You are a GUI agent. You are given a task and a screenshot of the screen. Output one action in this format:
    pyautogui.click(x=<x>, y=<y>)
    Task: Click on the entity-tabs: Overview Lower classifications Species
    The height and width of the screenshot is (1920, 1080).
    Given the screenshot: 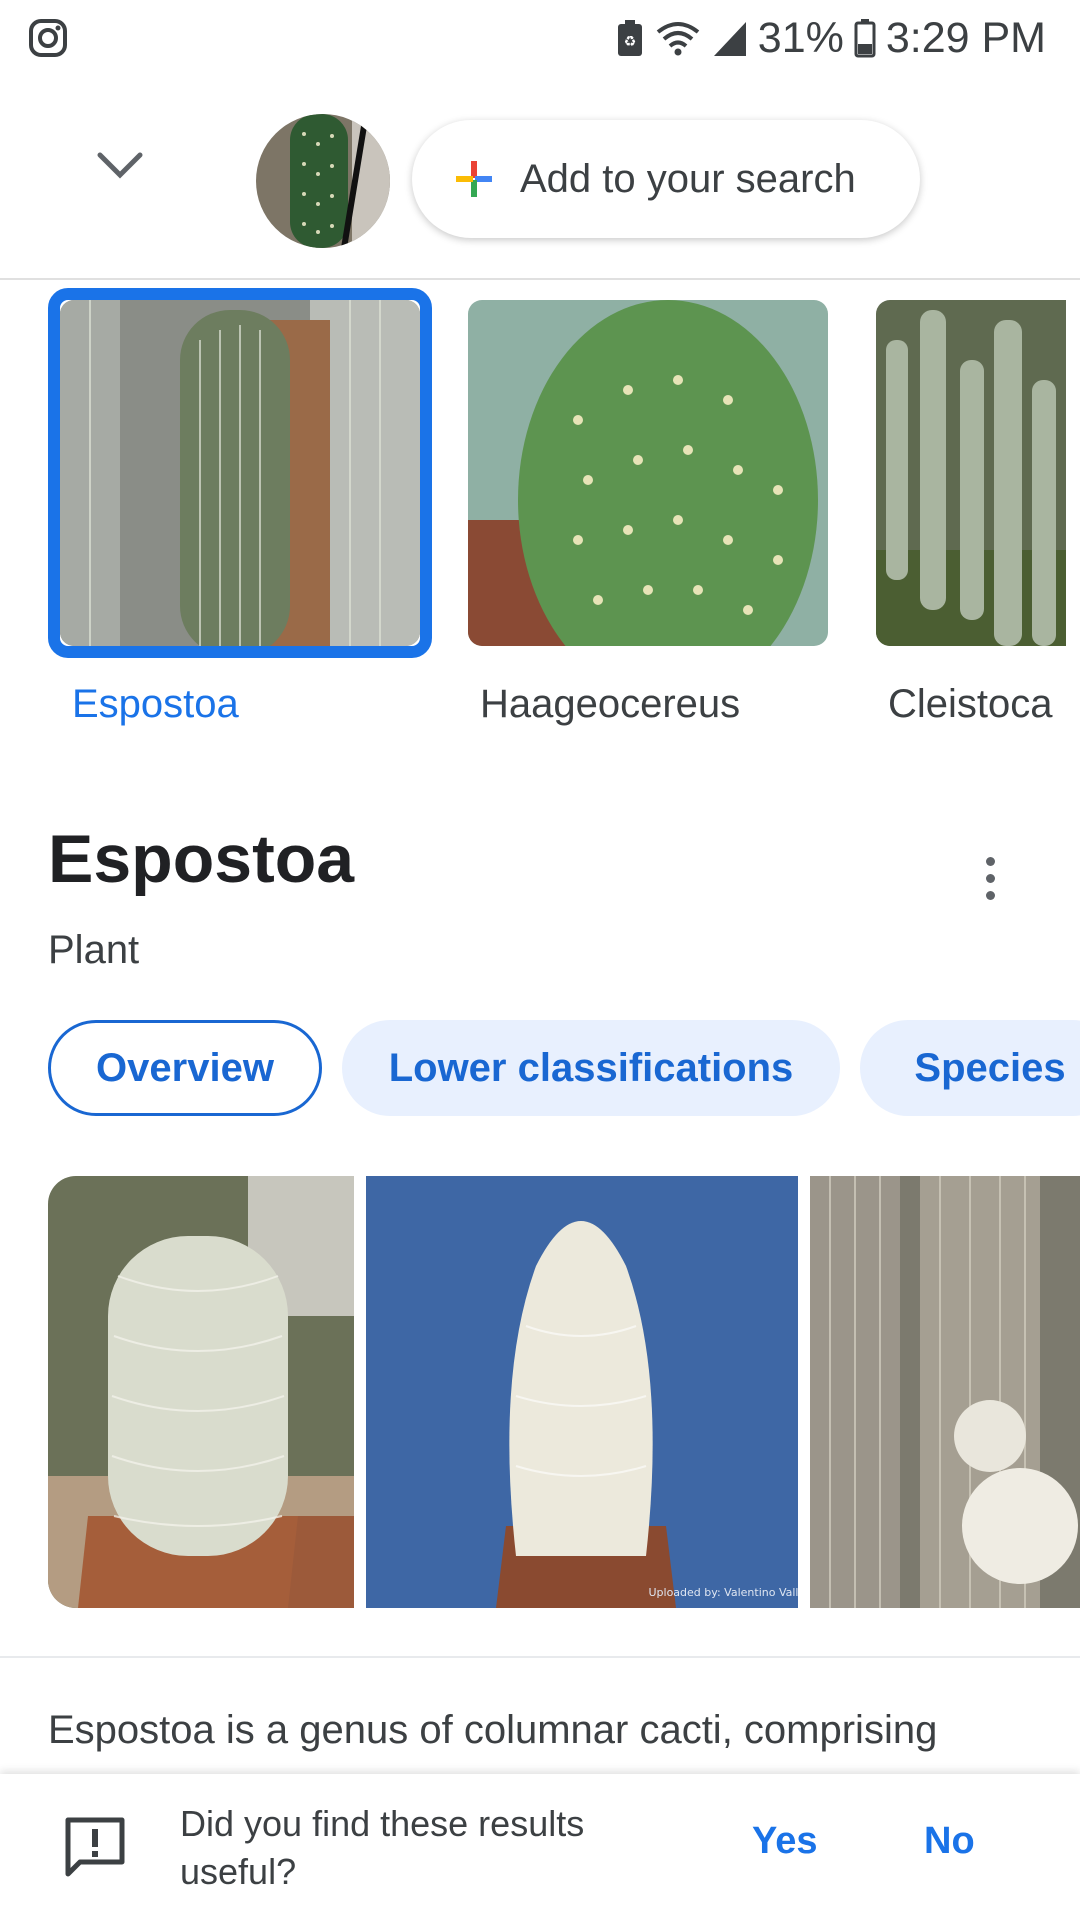 What is the action you would take?
    pyautogui.click(x=564, y=1068)
    